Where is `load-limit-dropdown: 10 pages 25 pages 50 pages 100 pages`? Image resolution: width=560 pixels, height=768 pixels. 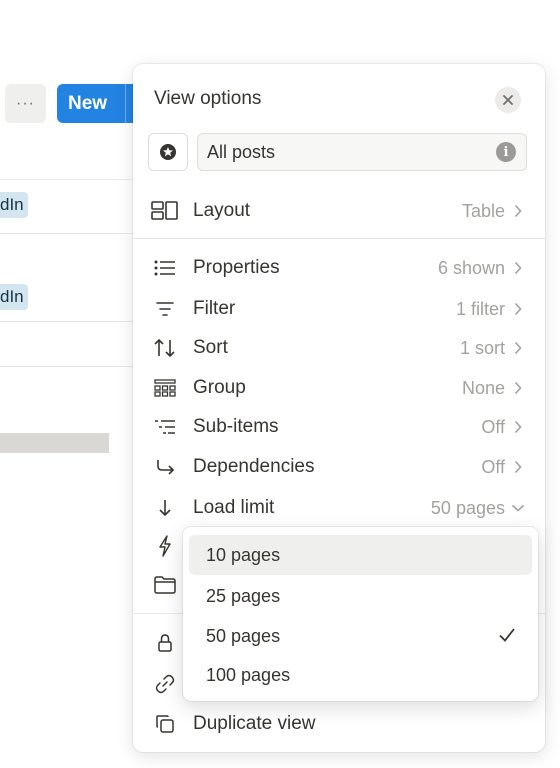
load-limit-dropdown: 10 pages 25 pages 50 pages 100 pages is located at coordinates (360, 614).